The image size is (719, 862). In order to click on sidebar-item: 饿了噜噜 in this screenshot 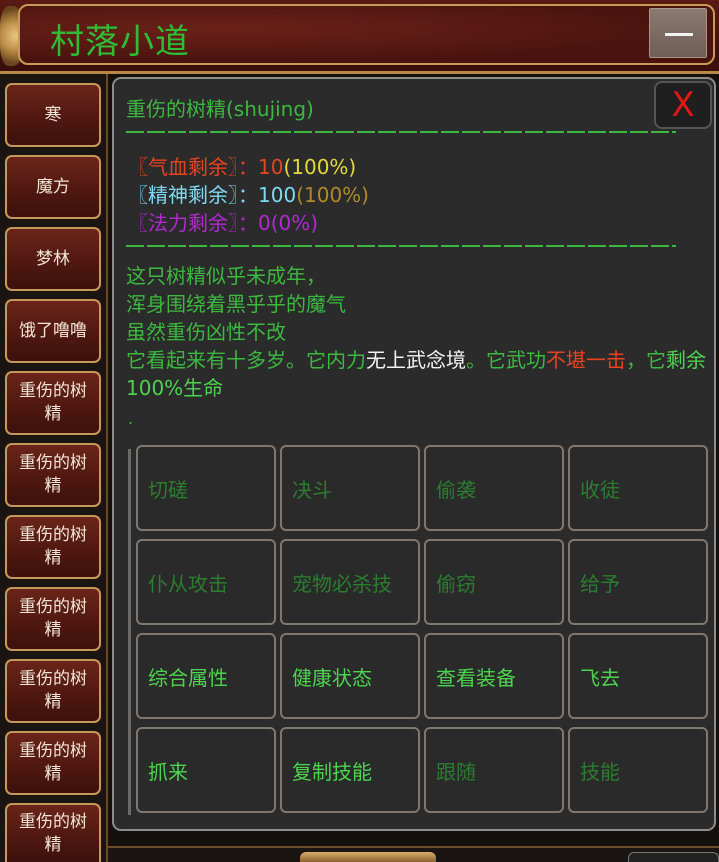, I will do `click(53, 331)`.